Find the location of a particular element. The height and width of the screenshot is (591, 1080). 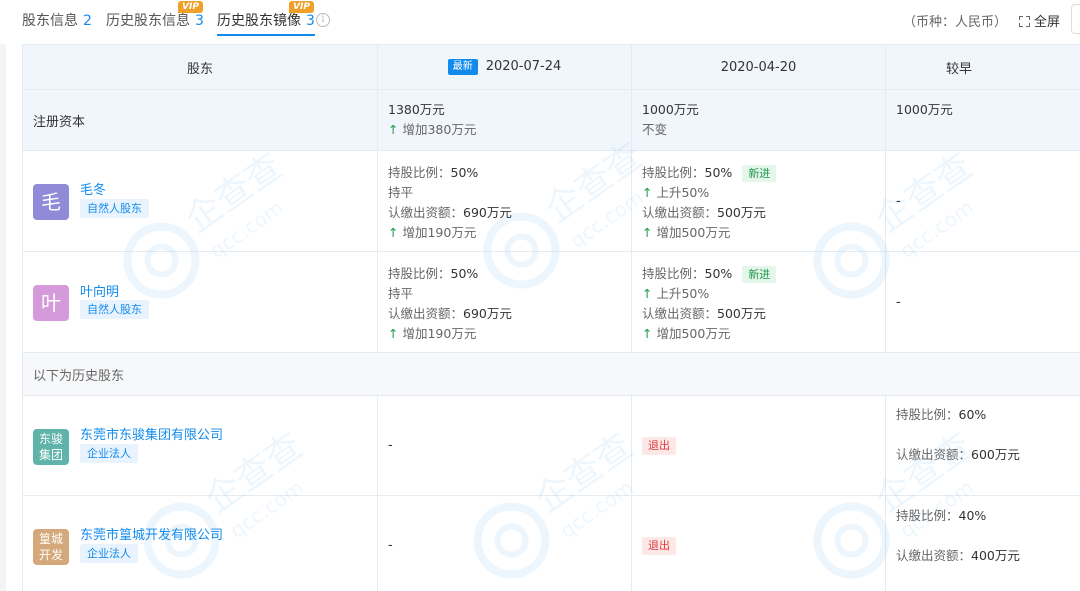

shareholder-cell: 篁城 开发 东莞市篁城开发有限公司 企业法人 is located at coordinates (200, 543).